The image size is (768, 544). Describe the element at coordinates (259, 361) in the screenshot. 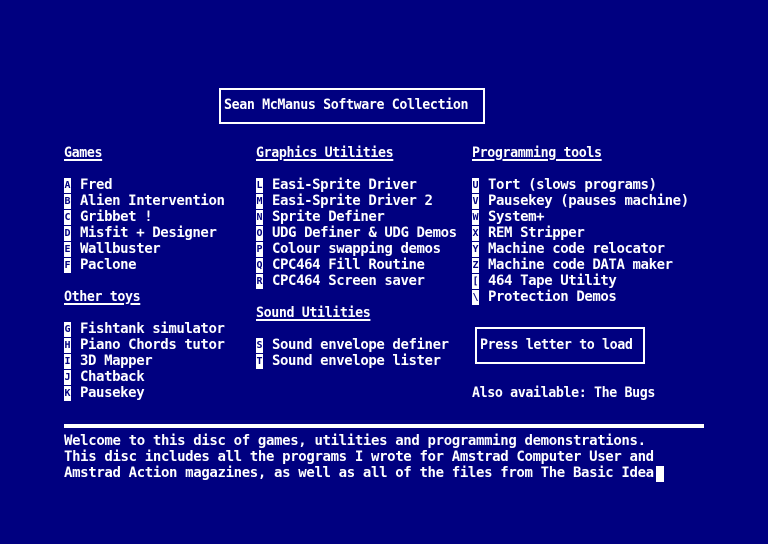

I see `key-badge: T` at that location.